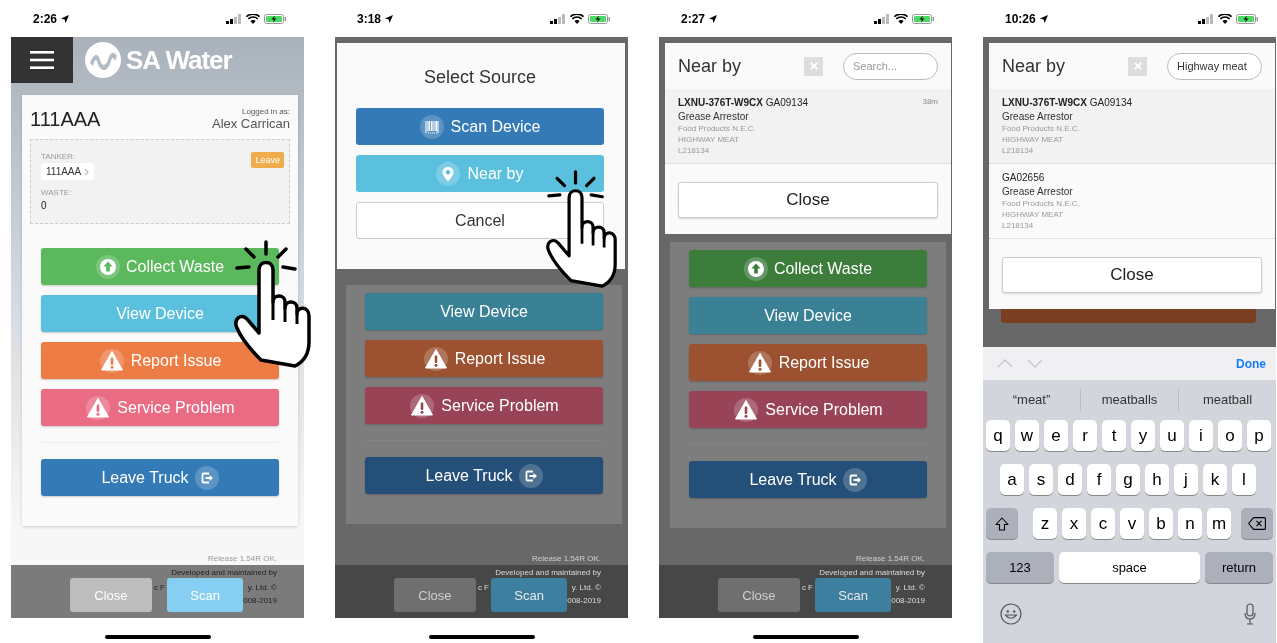  I want to click on return-key: return, so click(1239, 567).